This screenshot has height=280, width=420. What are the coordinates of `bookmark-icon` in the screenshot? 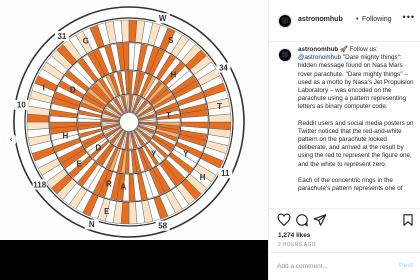 It's located at (408, 220).